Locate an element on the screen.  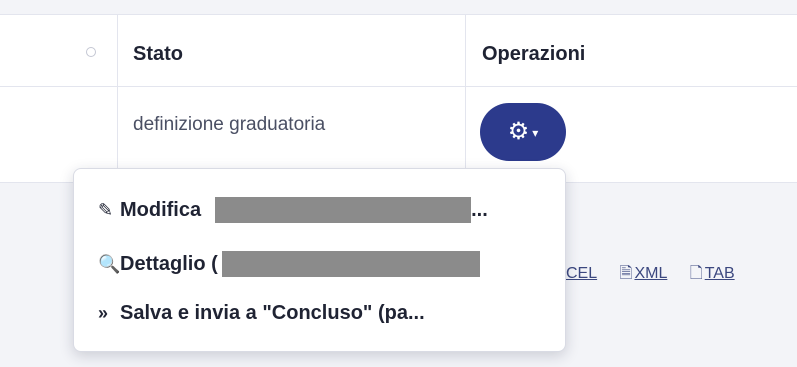
menu-item-dettaglio: 🔍 Dettaglio ( is located at coordinates (289, 264).